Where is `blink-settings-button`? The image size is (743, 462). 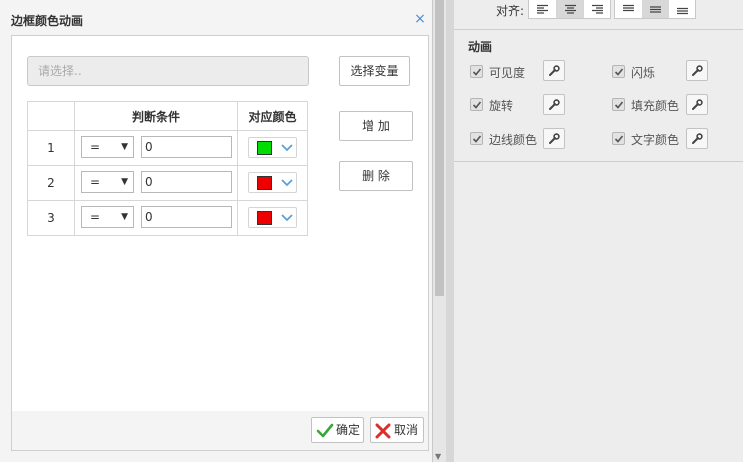
blink-settings-button is located at coordinates (697, 70).